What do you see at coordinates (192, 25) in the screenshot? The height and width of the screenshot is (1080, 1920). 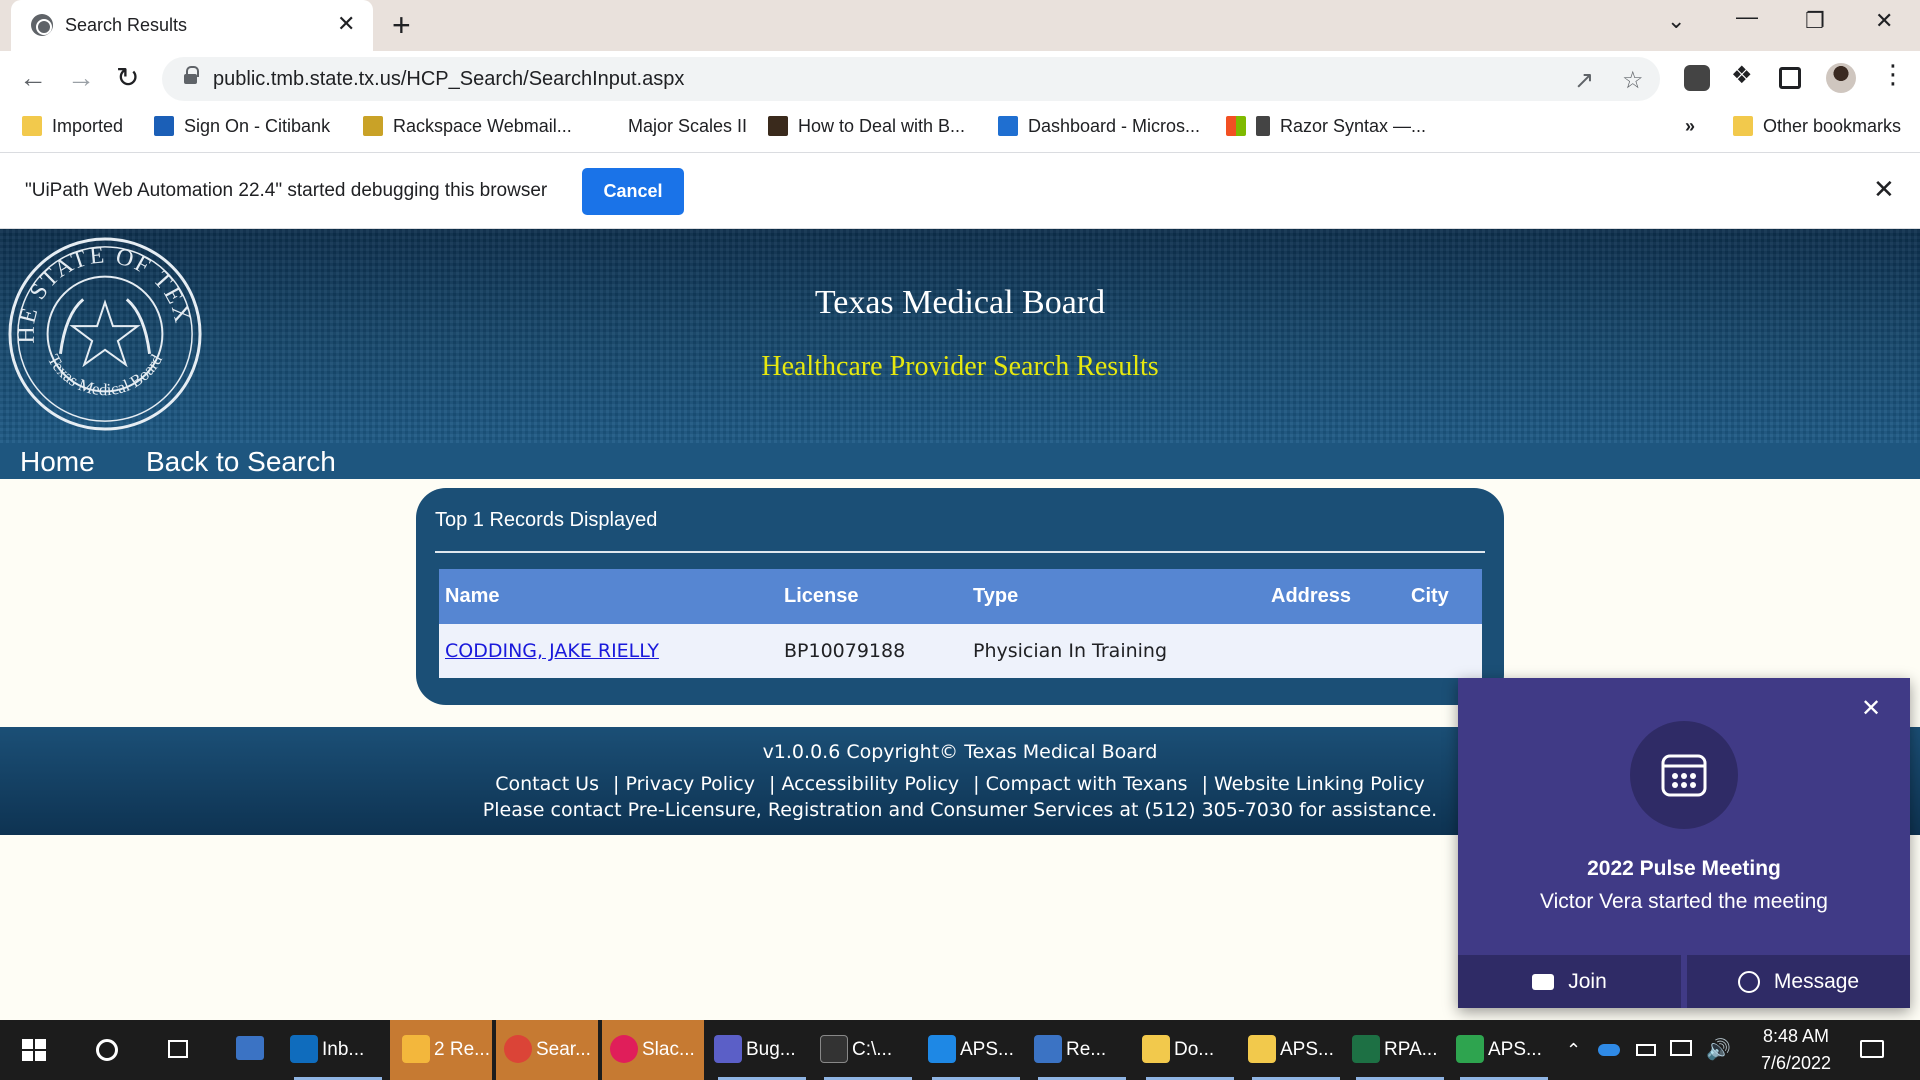 I see `browser-tab: Search Results ✕` at bounding box center [192, 25].